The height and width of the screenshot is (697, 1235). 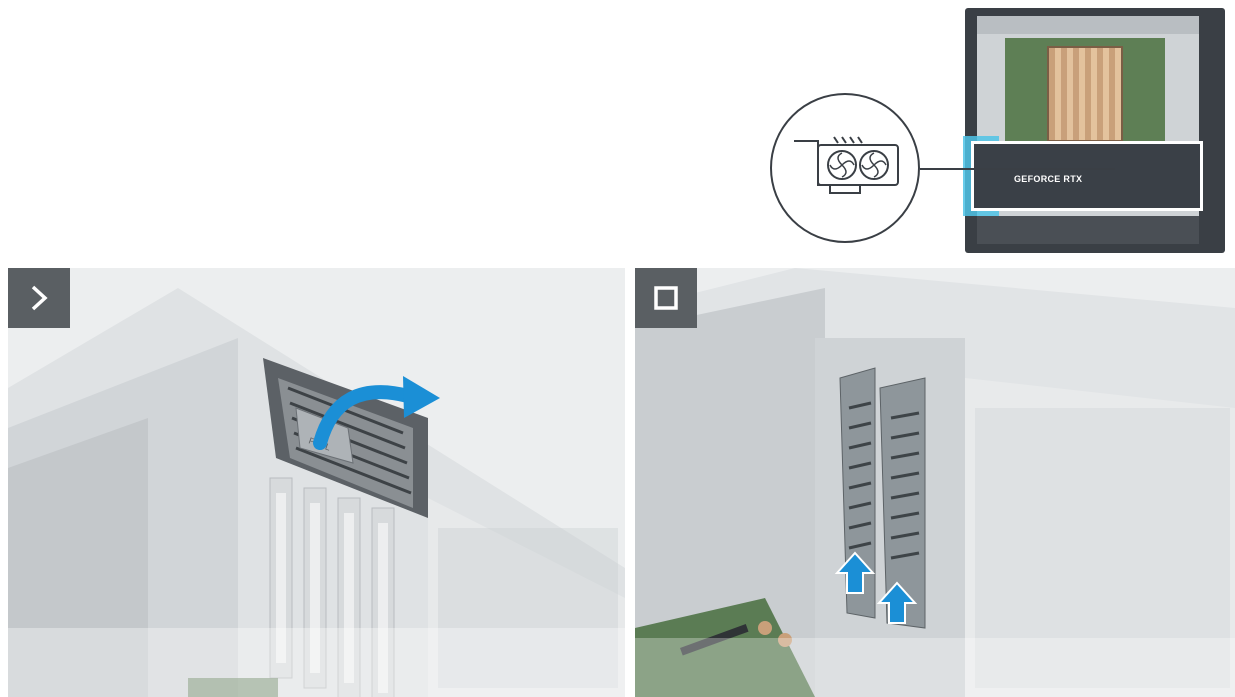 I want to click on stop-square-icon, so click(x=666, y=298).